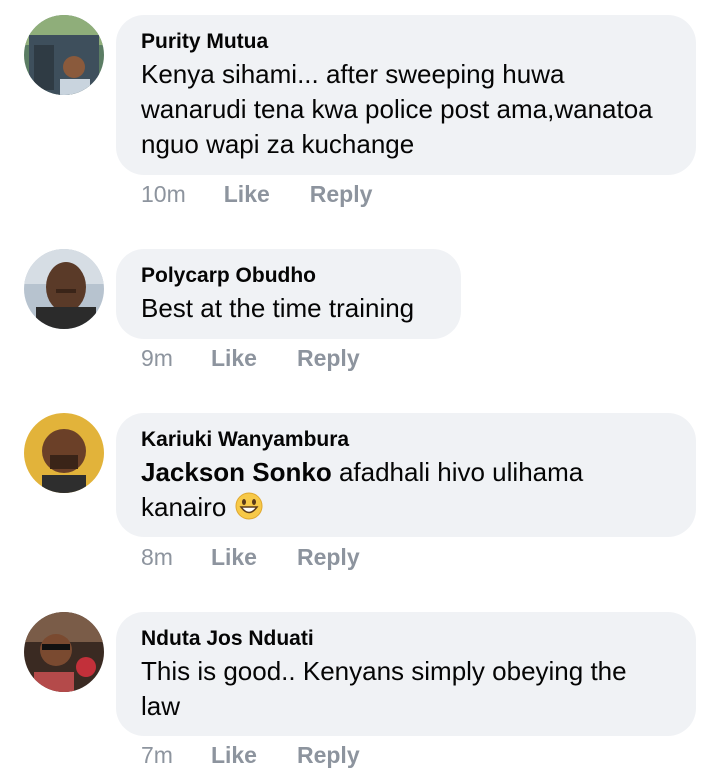 This screenshot has width=720, height=781. What do you see at coordinates (278, 308) in the screenshot?
I see `comment-text: Best at the time training` at bounding box center [278, 308].